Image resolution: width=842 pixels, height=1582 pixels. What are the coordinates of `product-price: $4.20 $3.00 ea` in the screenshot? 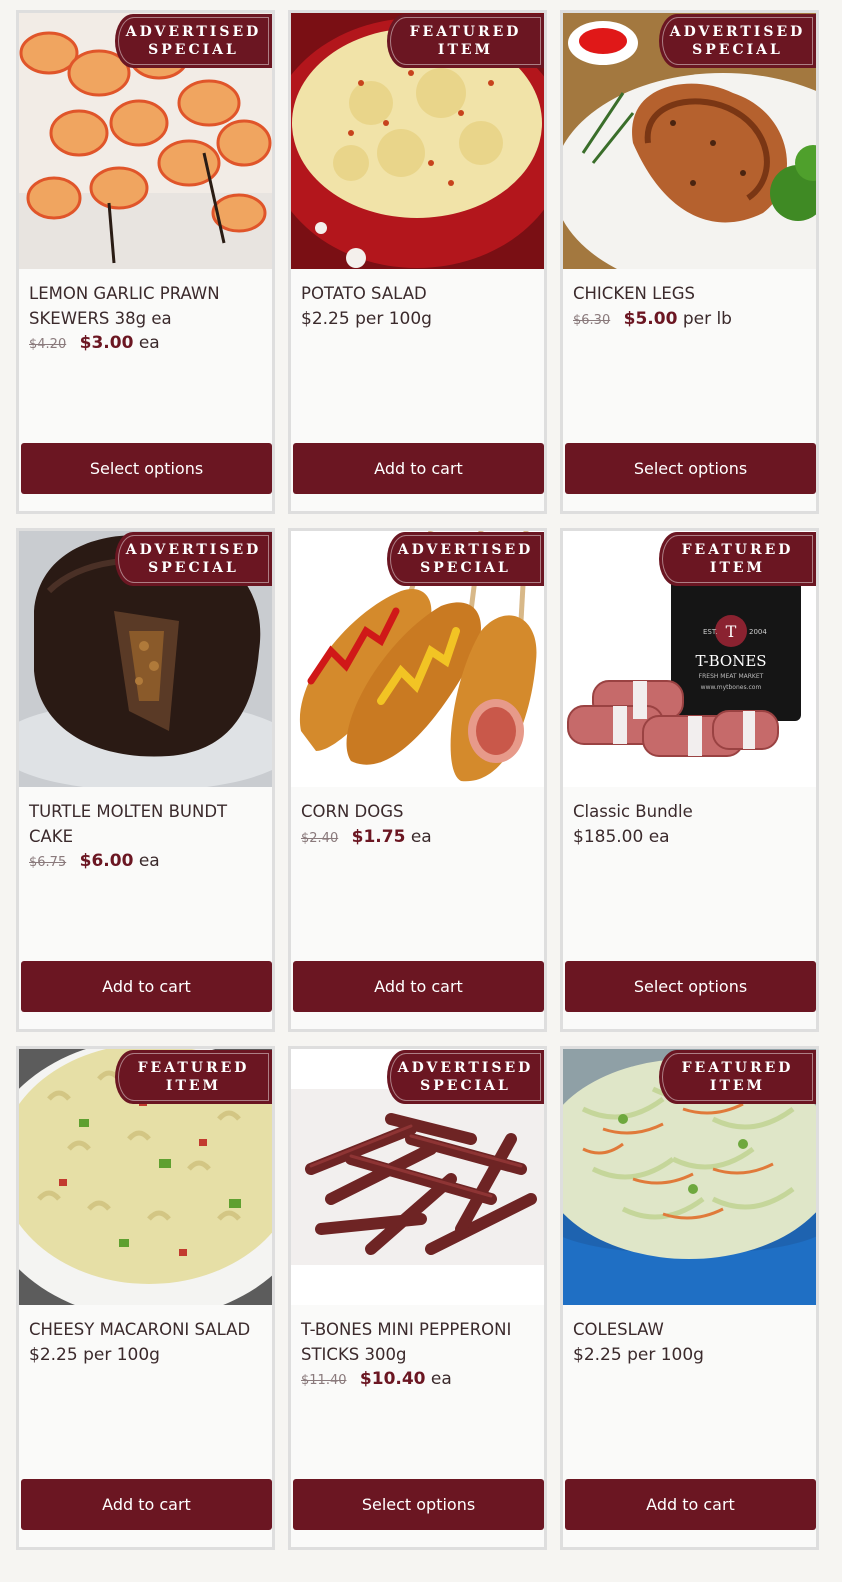 It's located at (94, 343).